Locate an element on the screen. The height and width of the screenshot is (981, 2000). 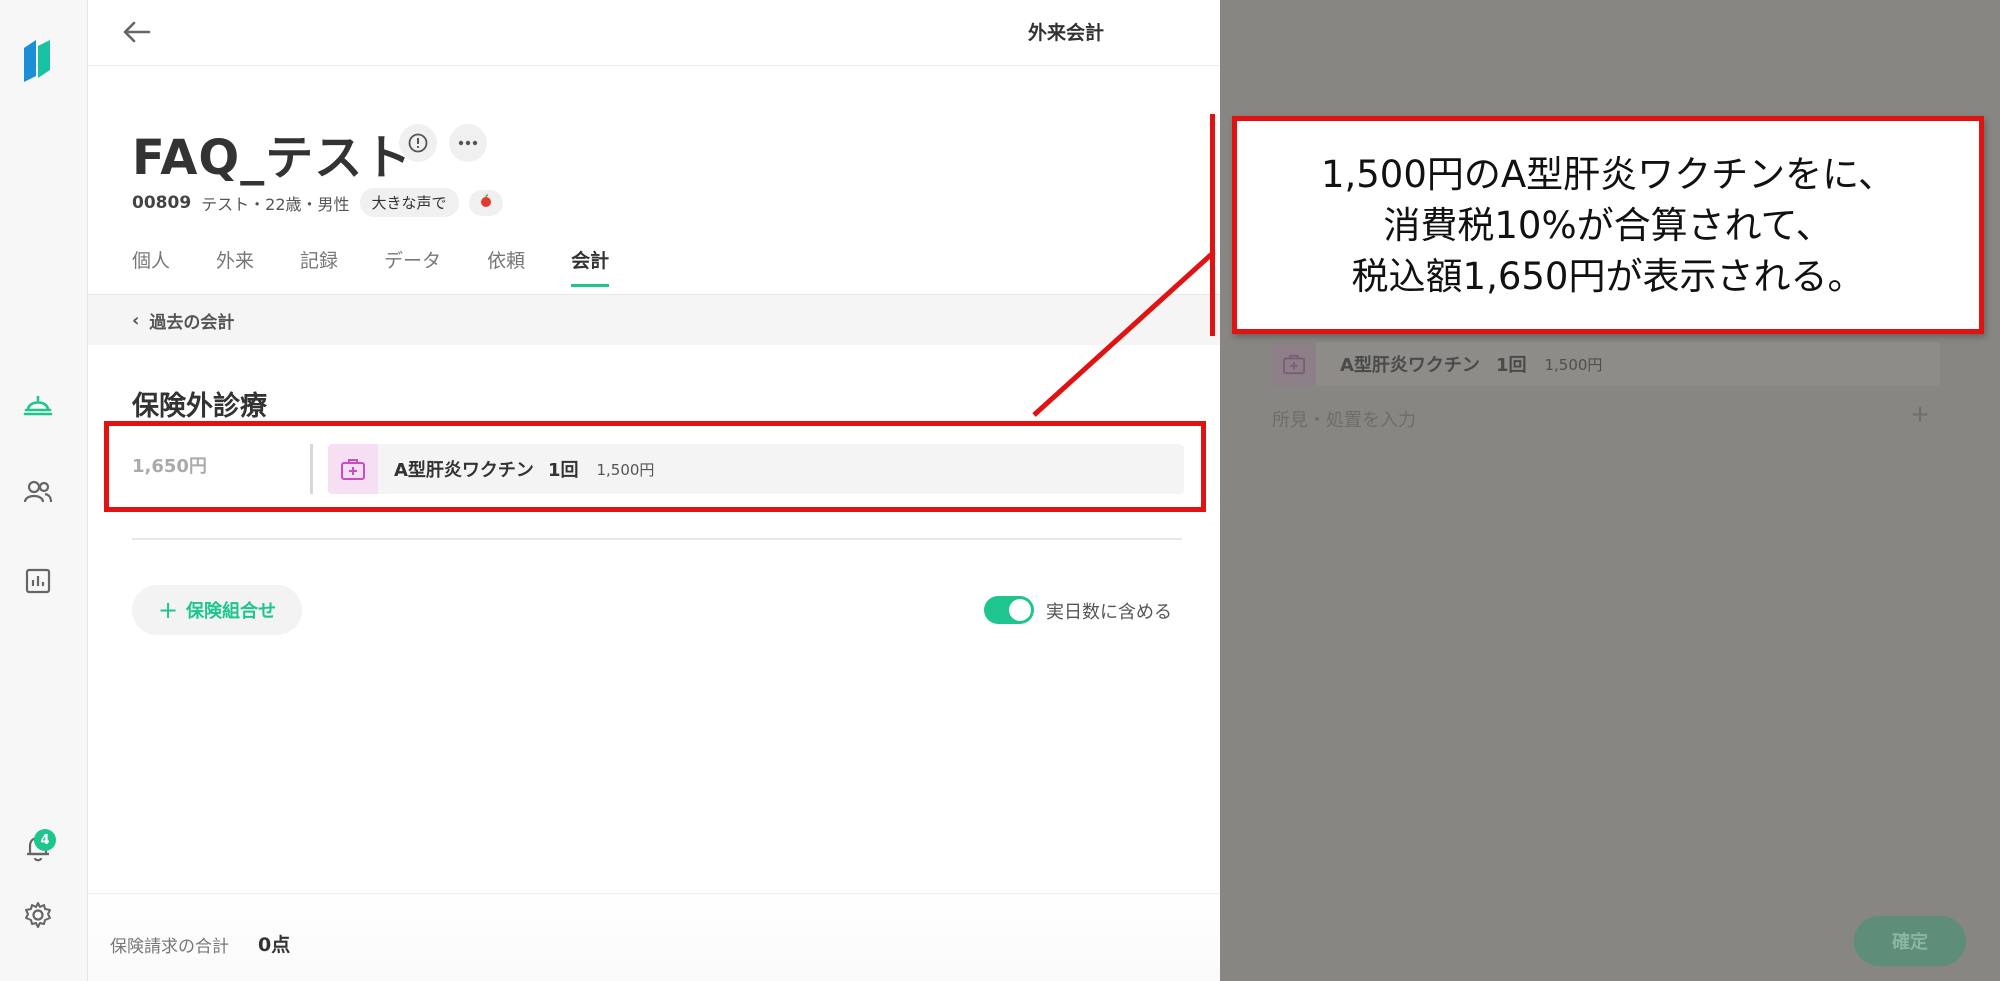
panel-item-name: A型肝炎ワクチン is located at coordinates (1410, 365).